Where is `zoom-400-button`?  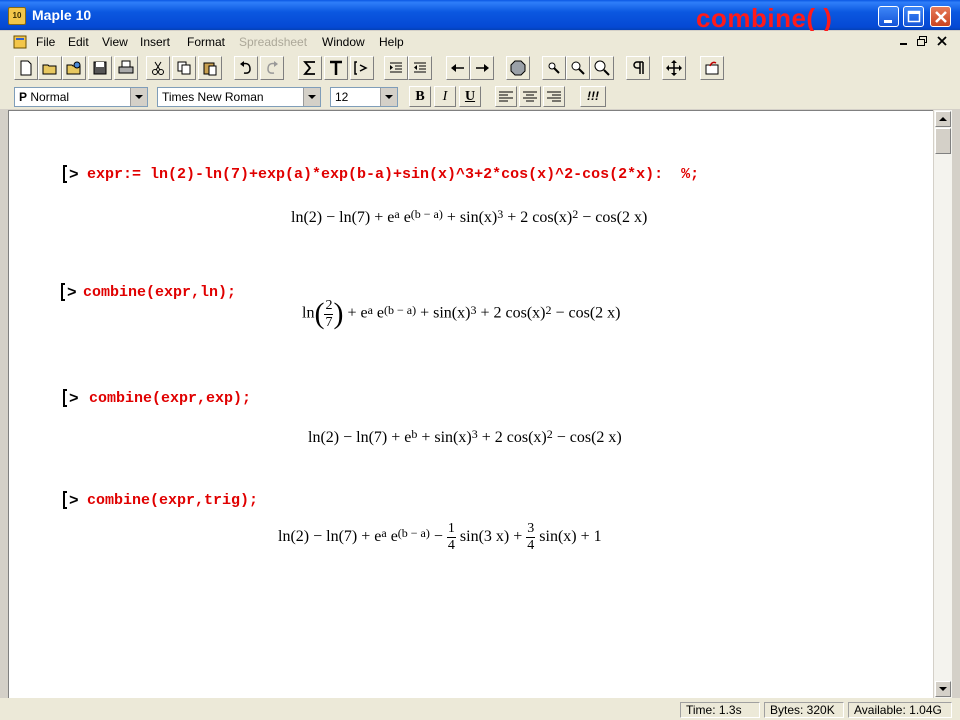
zoom-400-button is located at coordinates (602, 68).